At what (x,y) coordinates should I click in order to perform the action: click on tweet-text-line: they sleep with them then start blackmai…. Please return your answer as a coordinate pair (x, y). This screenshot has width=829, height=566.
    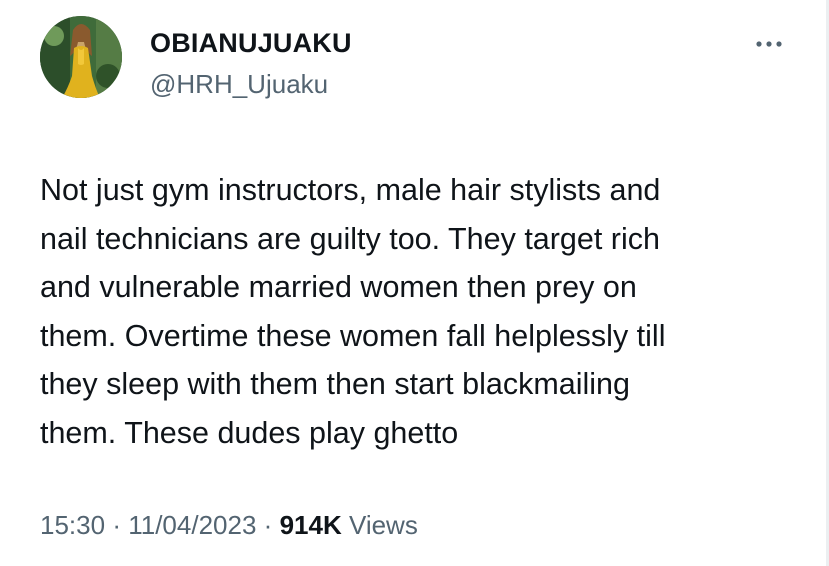
    Looking at the image, I should click on (335, 384).